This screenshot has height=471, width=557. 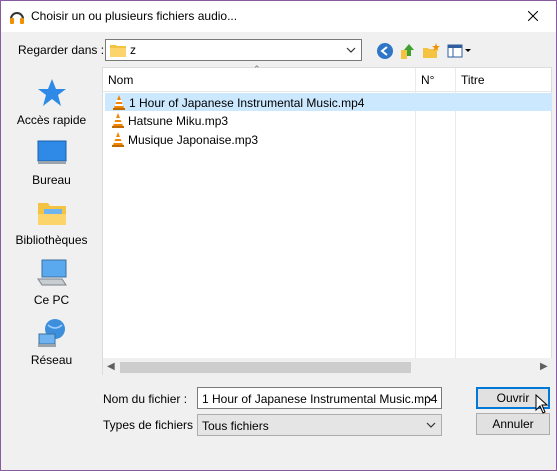 What do you see at coordinates (133, 50) in the screenshot?
I see `look-in-value: z` at bounding box center [133, 50].